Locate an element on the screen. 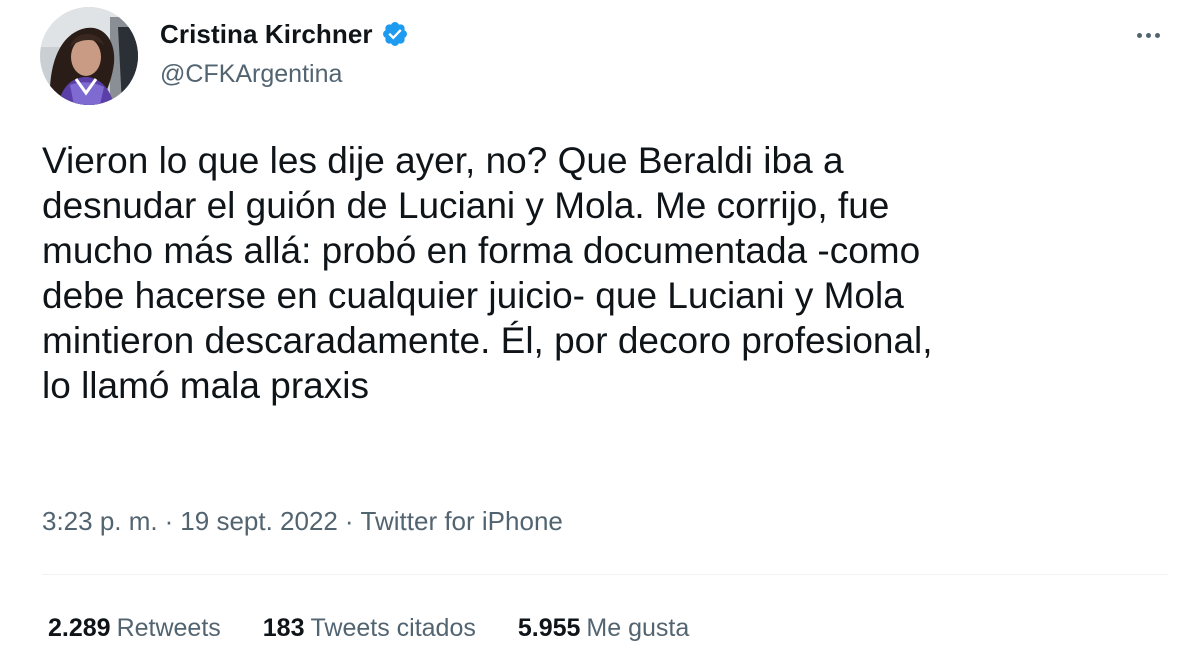  avatar-image is located at coordinates (89, 56).